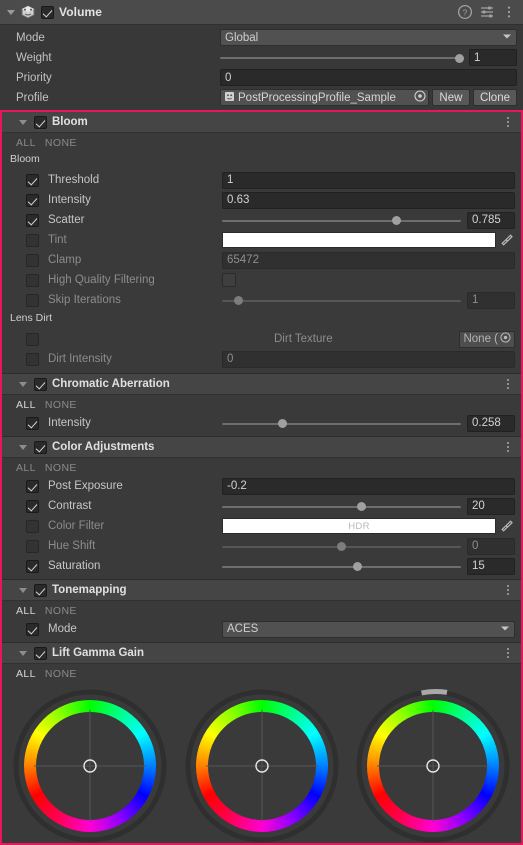  Describe the element at coordinates (47, 12) in the screenshot. I see `component-enabled-checkbox` at that location.